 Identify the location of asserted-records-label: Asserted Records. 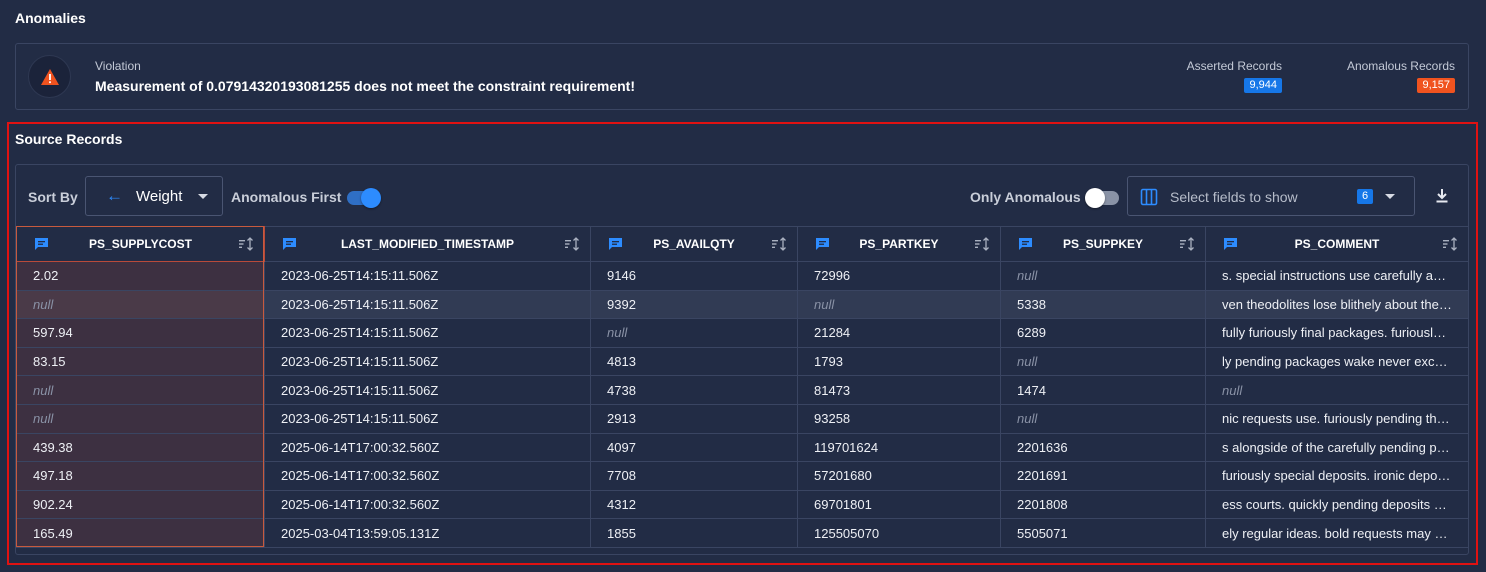
(1234, 66).